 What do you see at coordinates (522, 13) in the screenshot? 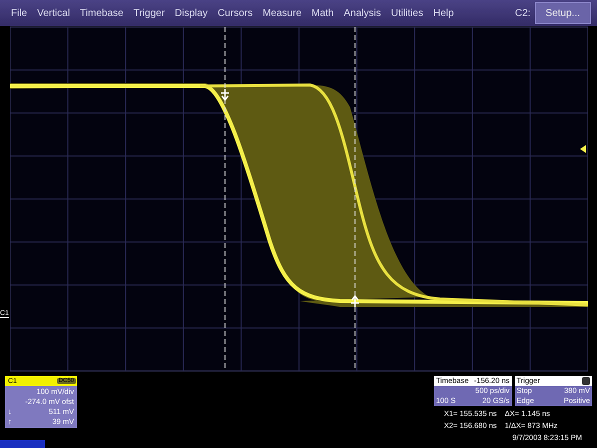
I see `channel-label: C2:` at bounding box center [522, 13].